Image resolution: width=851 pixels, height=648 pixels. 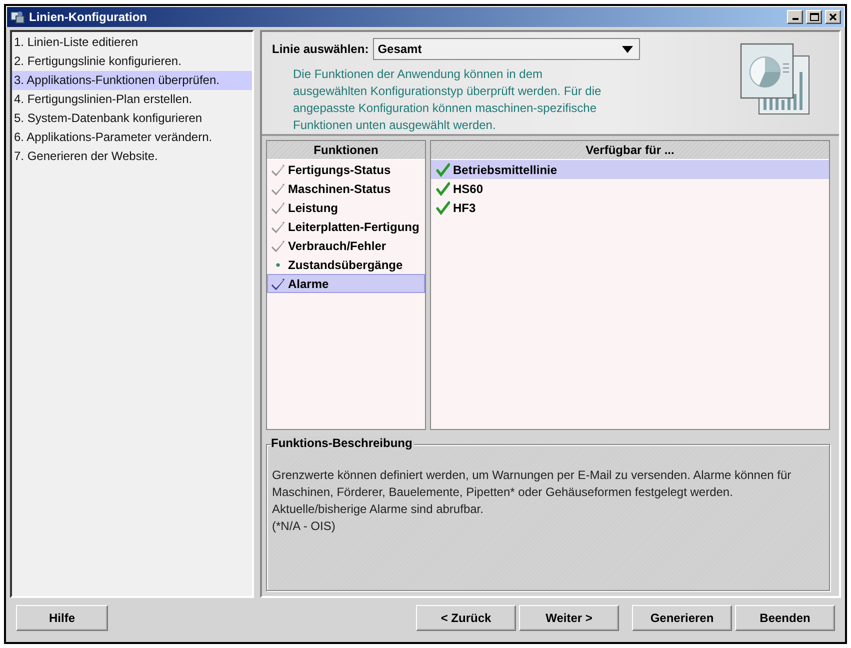 I want to click on function-item: Alarme, so click(x=346, y=283).